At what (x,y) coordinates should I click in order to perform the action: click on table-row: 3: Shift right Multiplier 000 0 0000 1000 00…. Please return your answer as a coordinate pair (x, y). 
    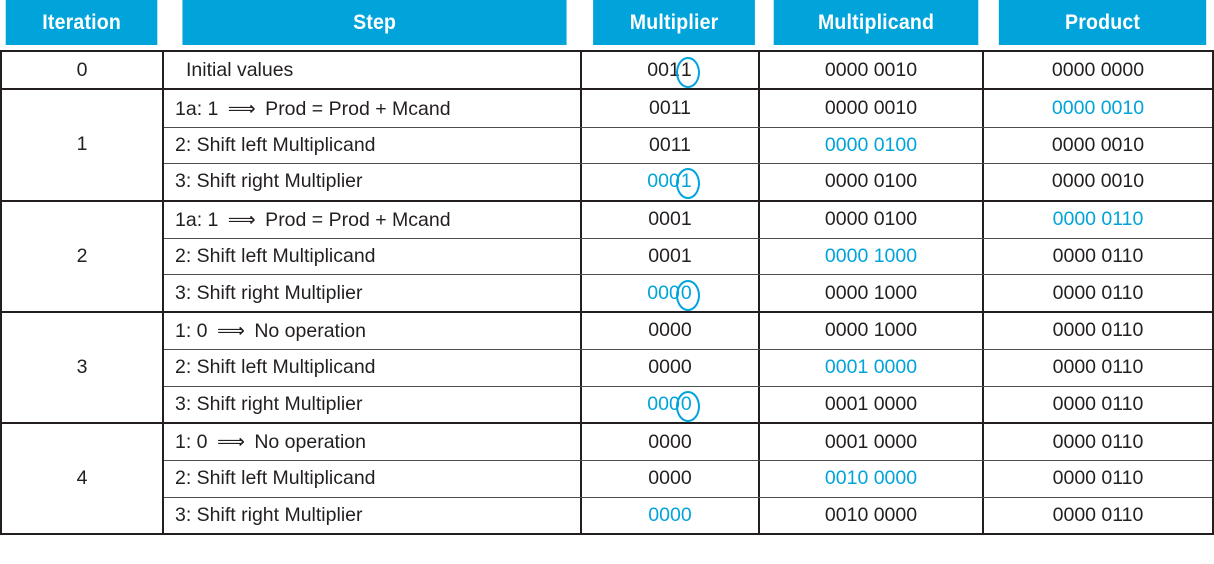
    Looking at the image, I should click on (688, 292).